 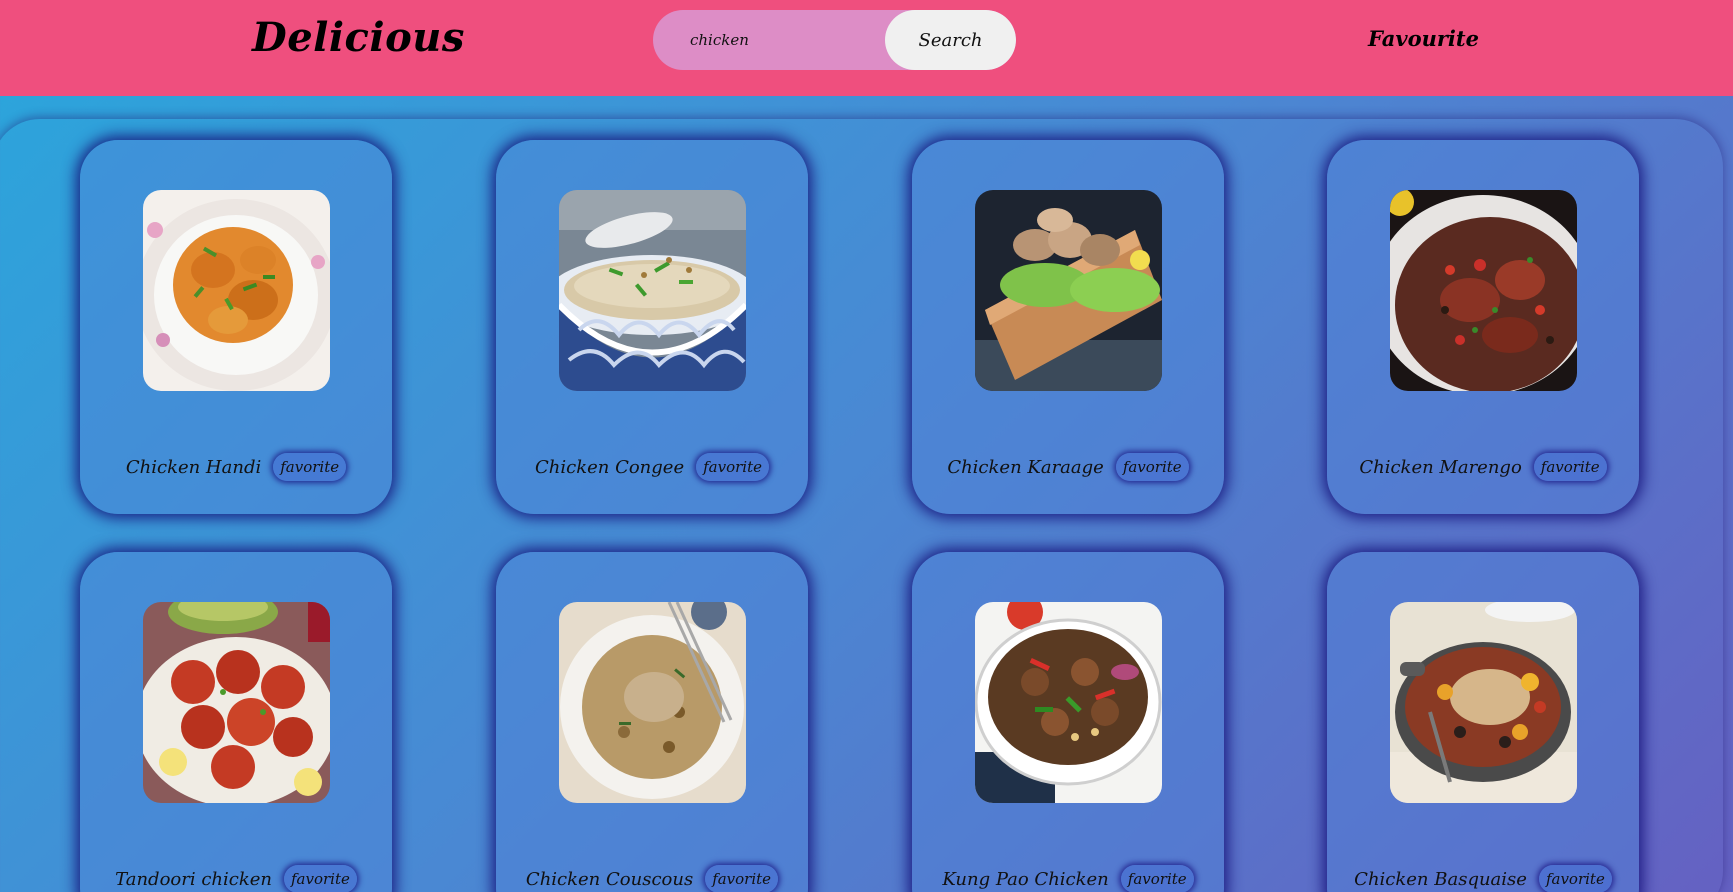 I want to click on recipe-card: Chicken Basquaise favorite, so click(x=1483, y=722).